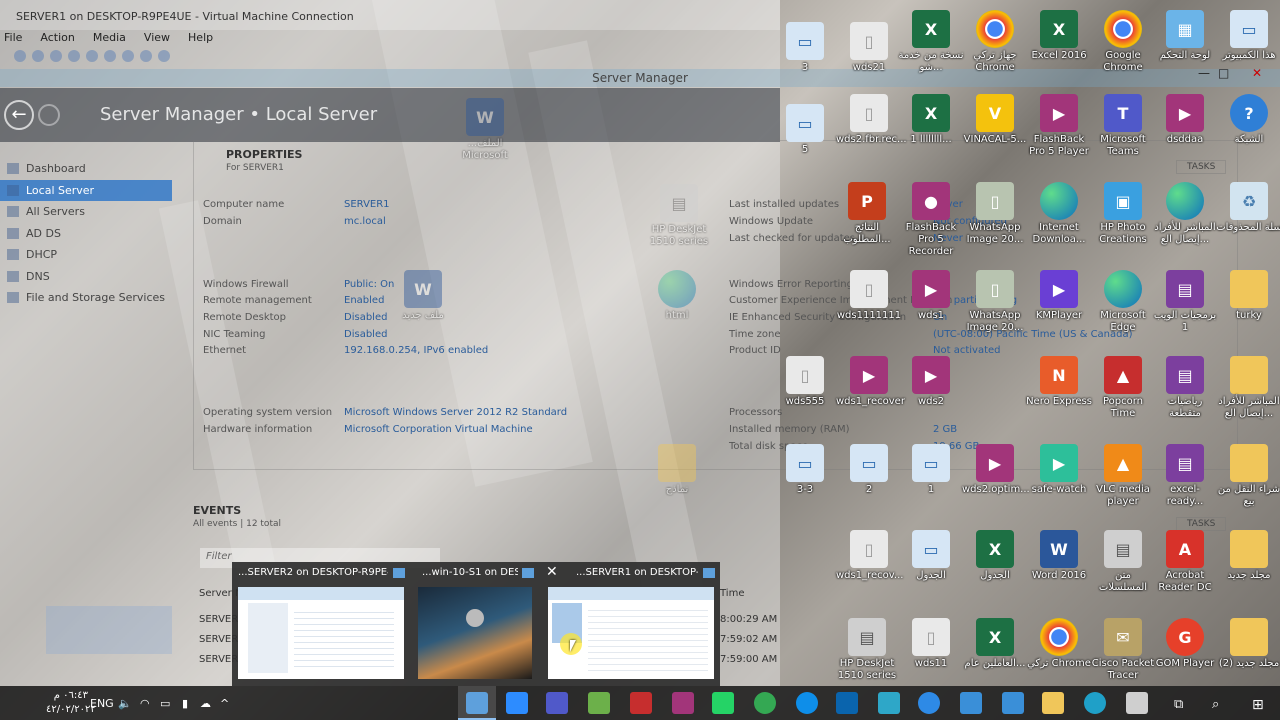 Image resolution: width=1280 pixels, height=720 pixels. What do you see at coordinates (1223, 73) in the screenshot?
I see `maximize-icon: □` at bounding box center [1223, 73].